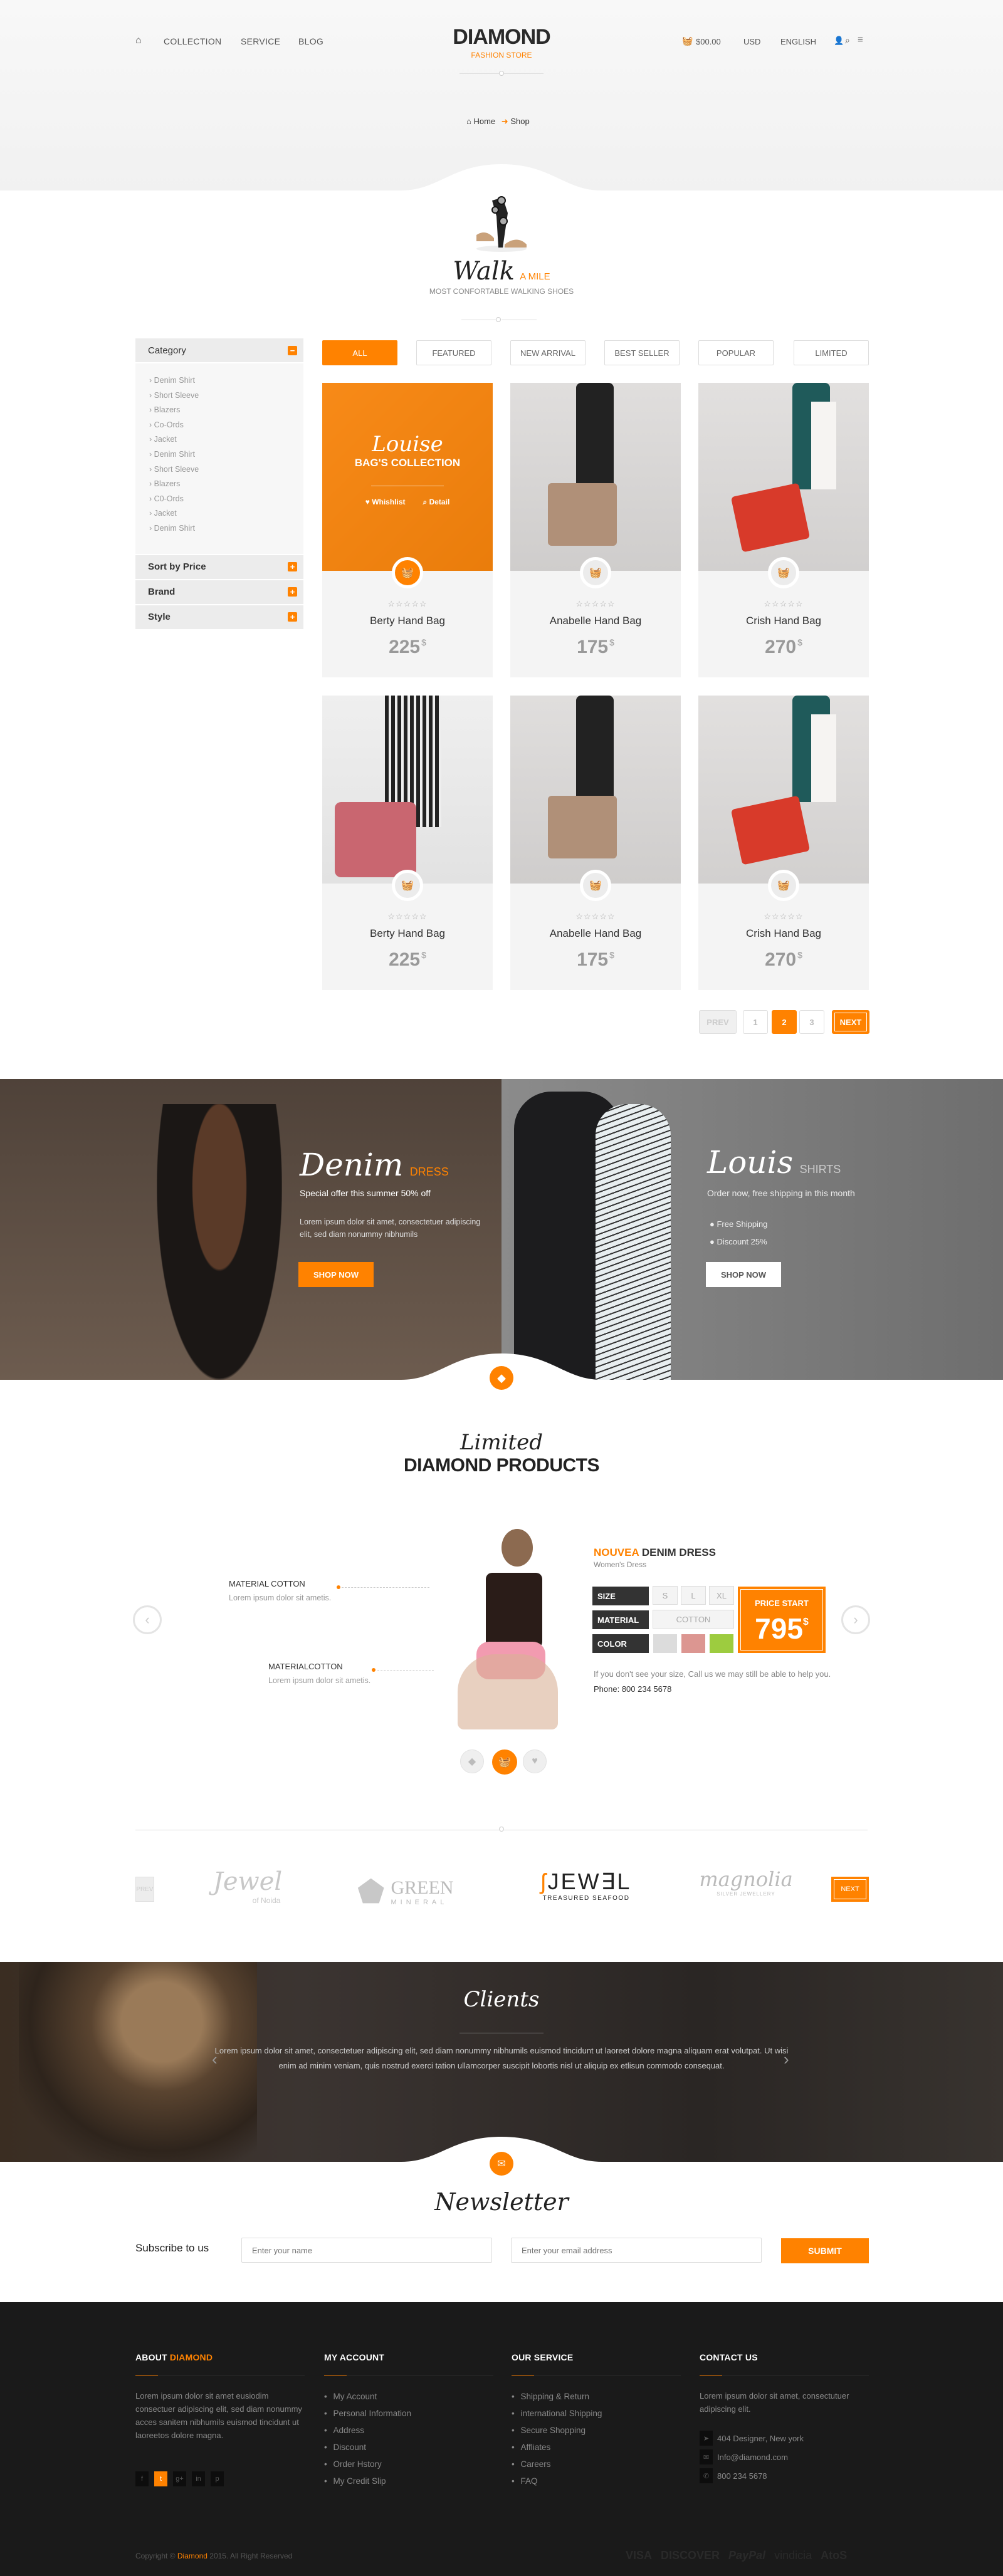  What do you see at coordinates (292, 350) in the screenshot?
I see `collapse-icon: −` at bounding box center [292, 350].